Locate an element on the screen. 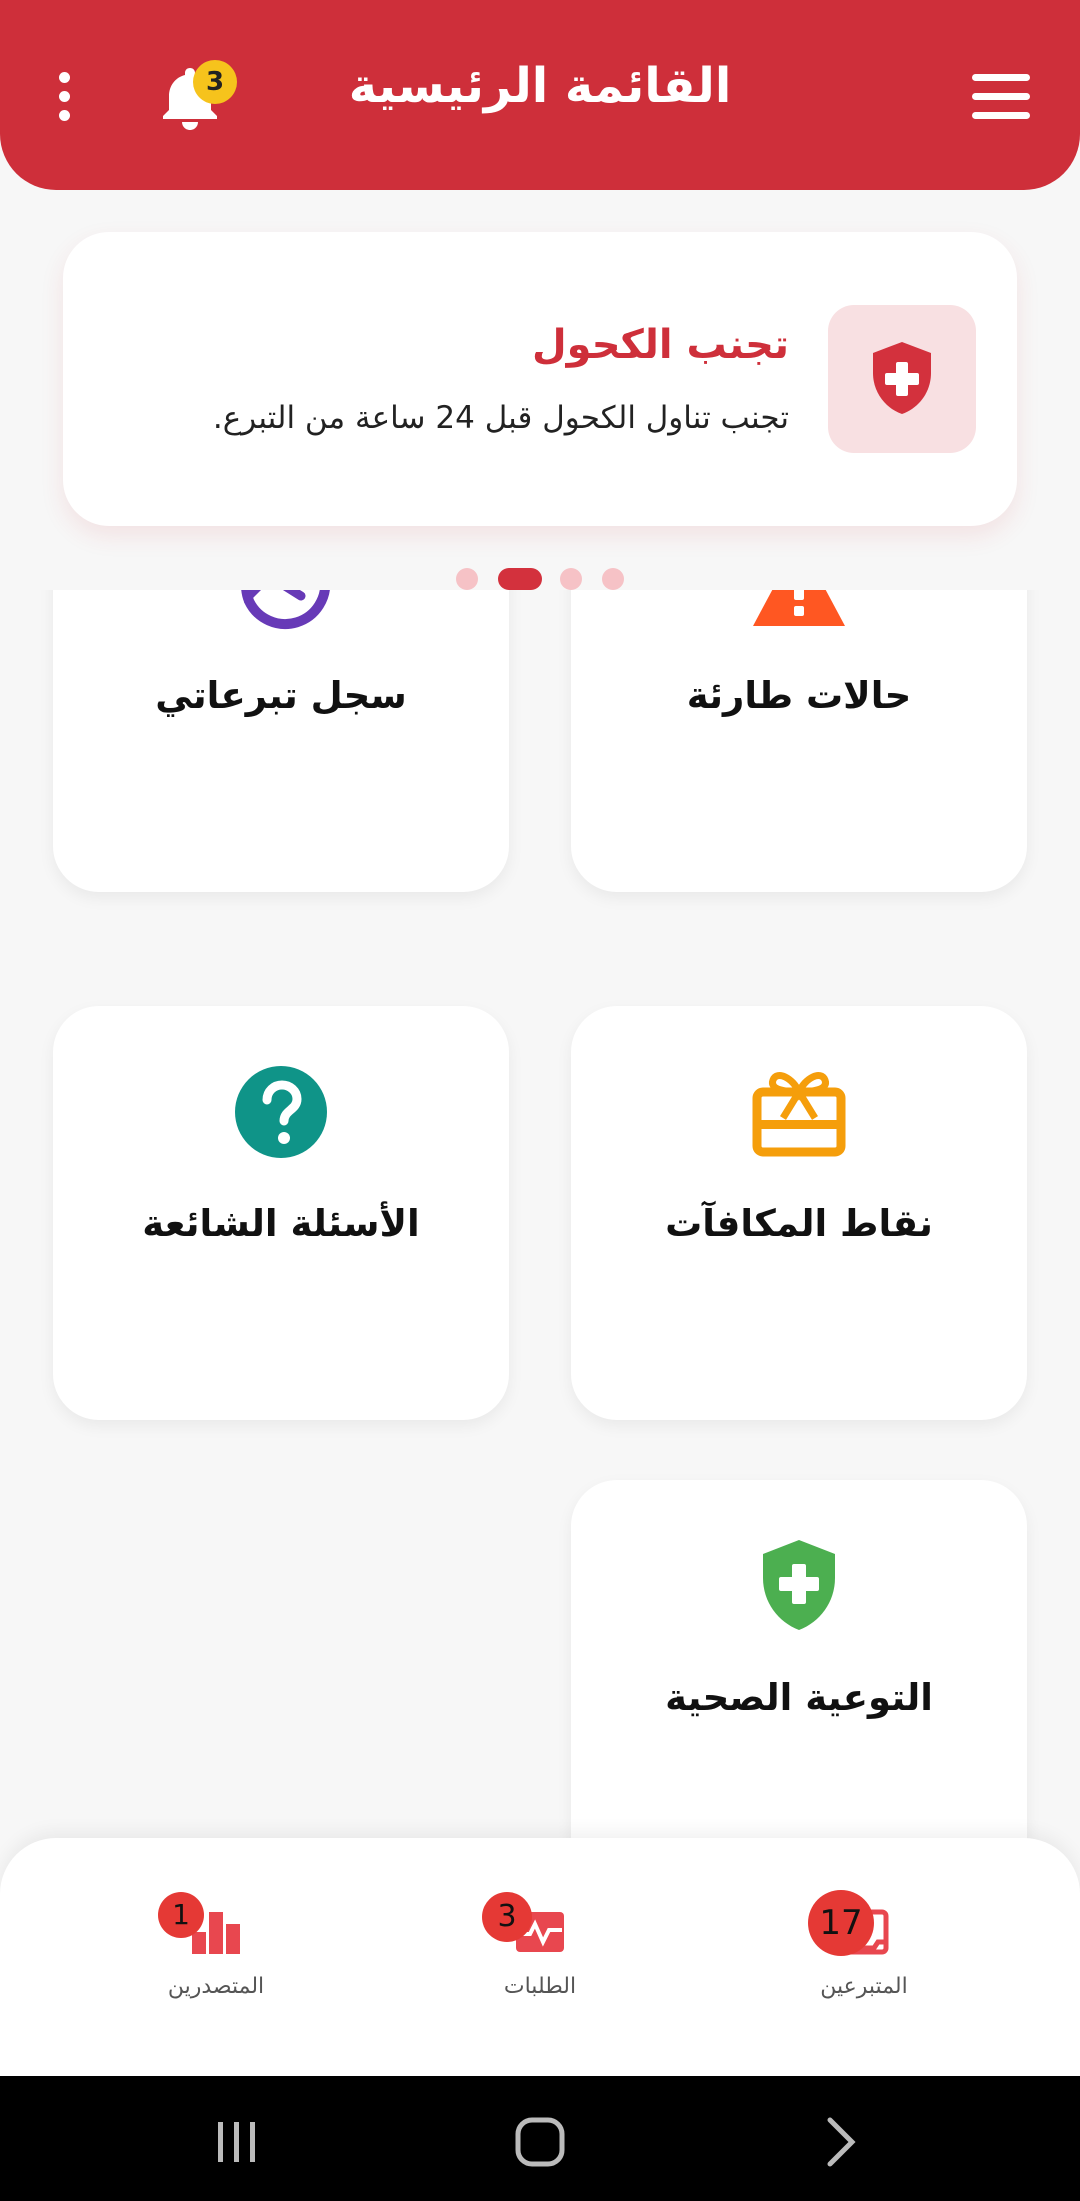  recent-apps-icon is located at coordinates (237, 2141).